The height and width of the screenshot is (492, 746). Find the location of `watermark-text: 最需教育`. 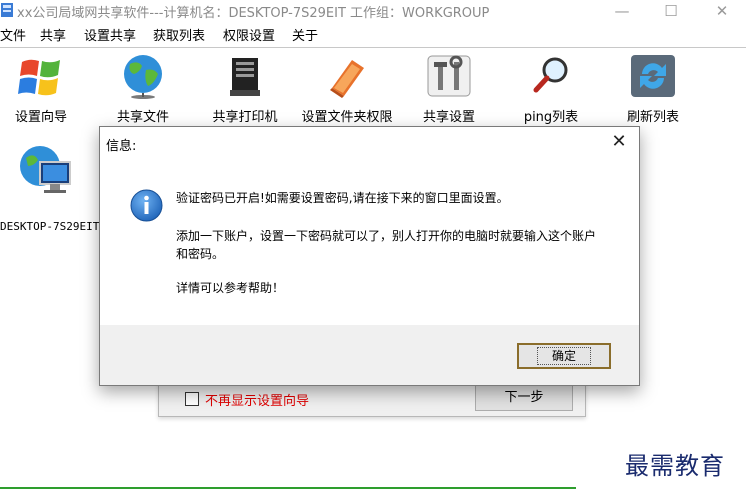

watermark-text: 最需教育 is located at coordinates (675, 466).